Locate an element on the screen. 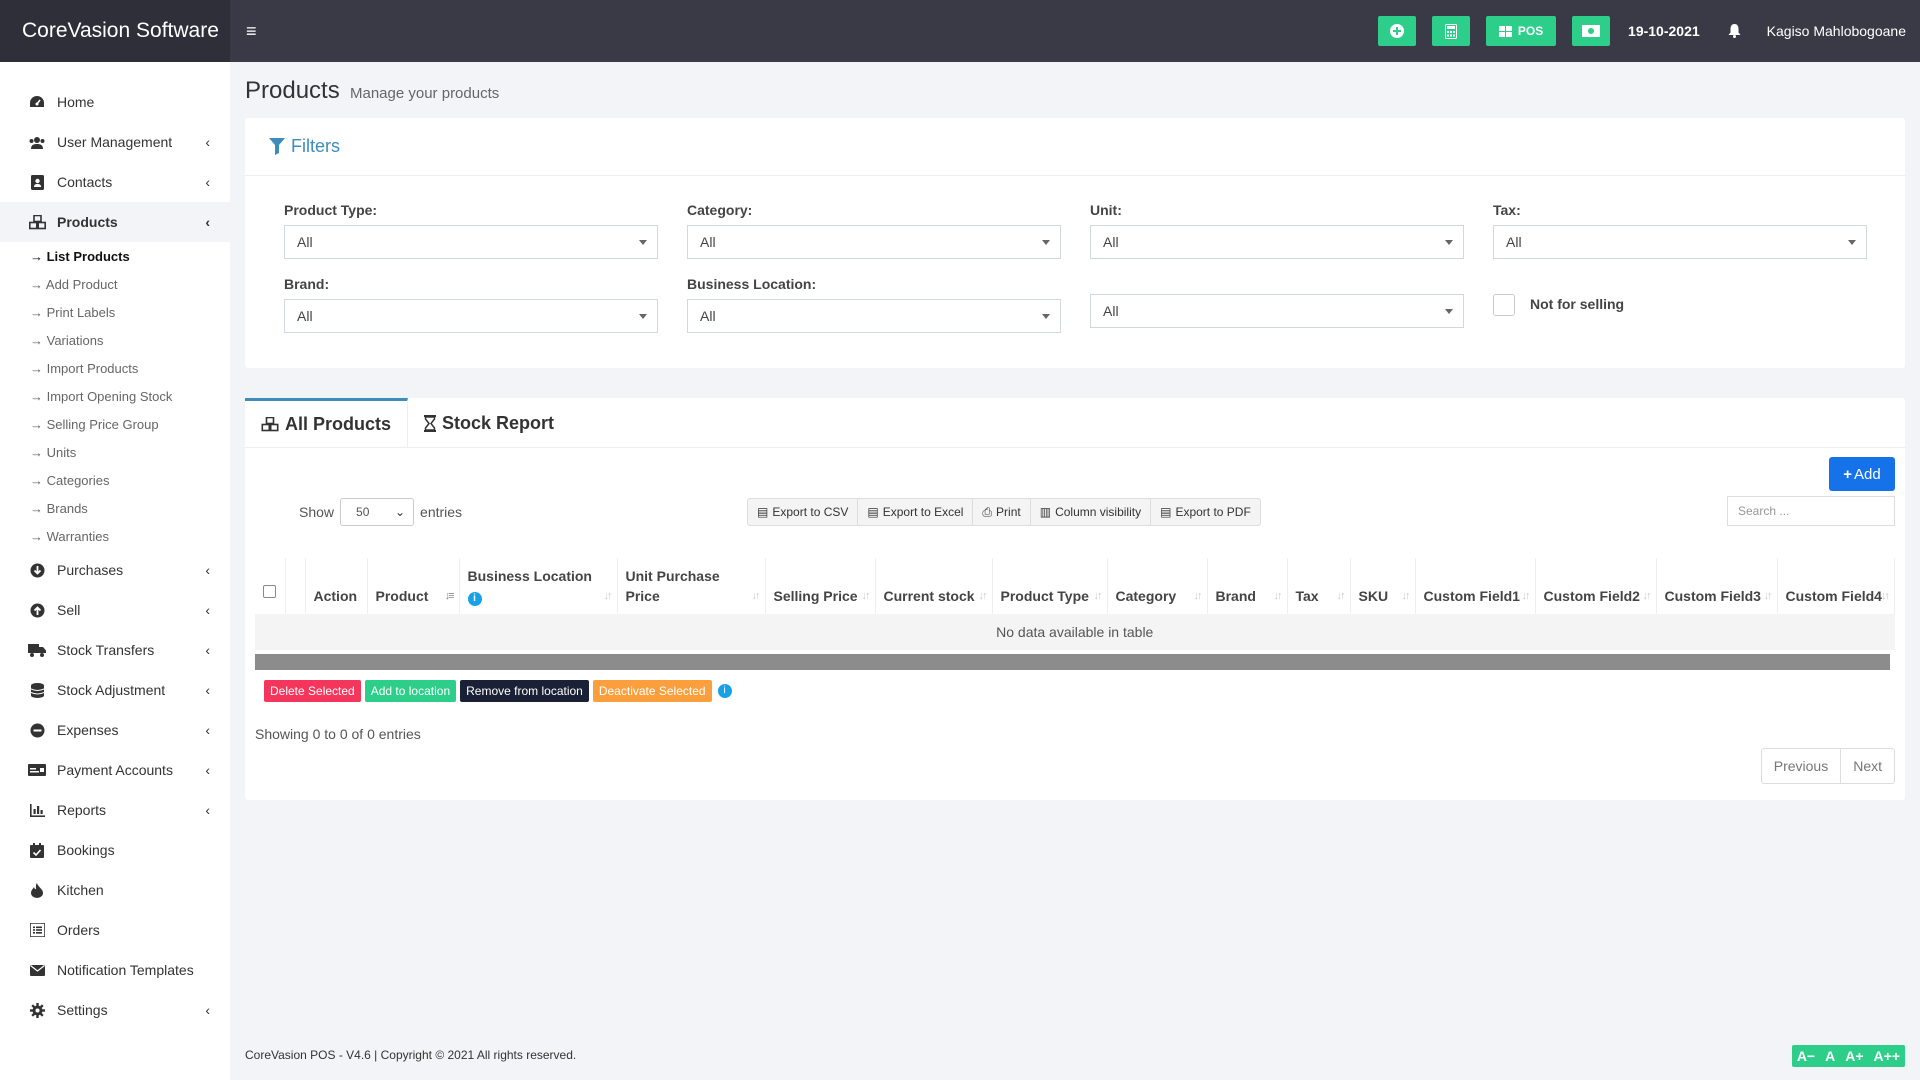 The height and width of the screenshot is (1080, 1920). chevron-left-icon: ‹ is located at coordinates (207, 770).